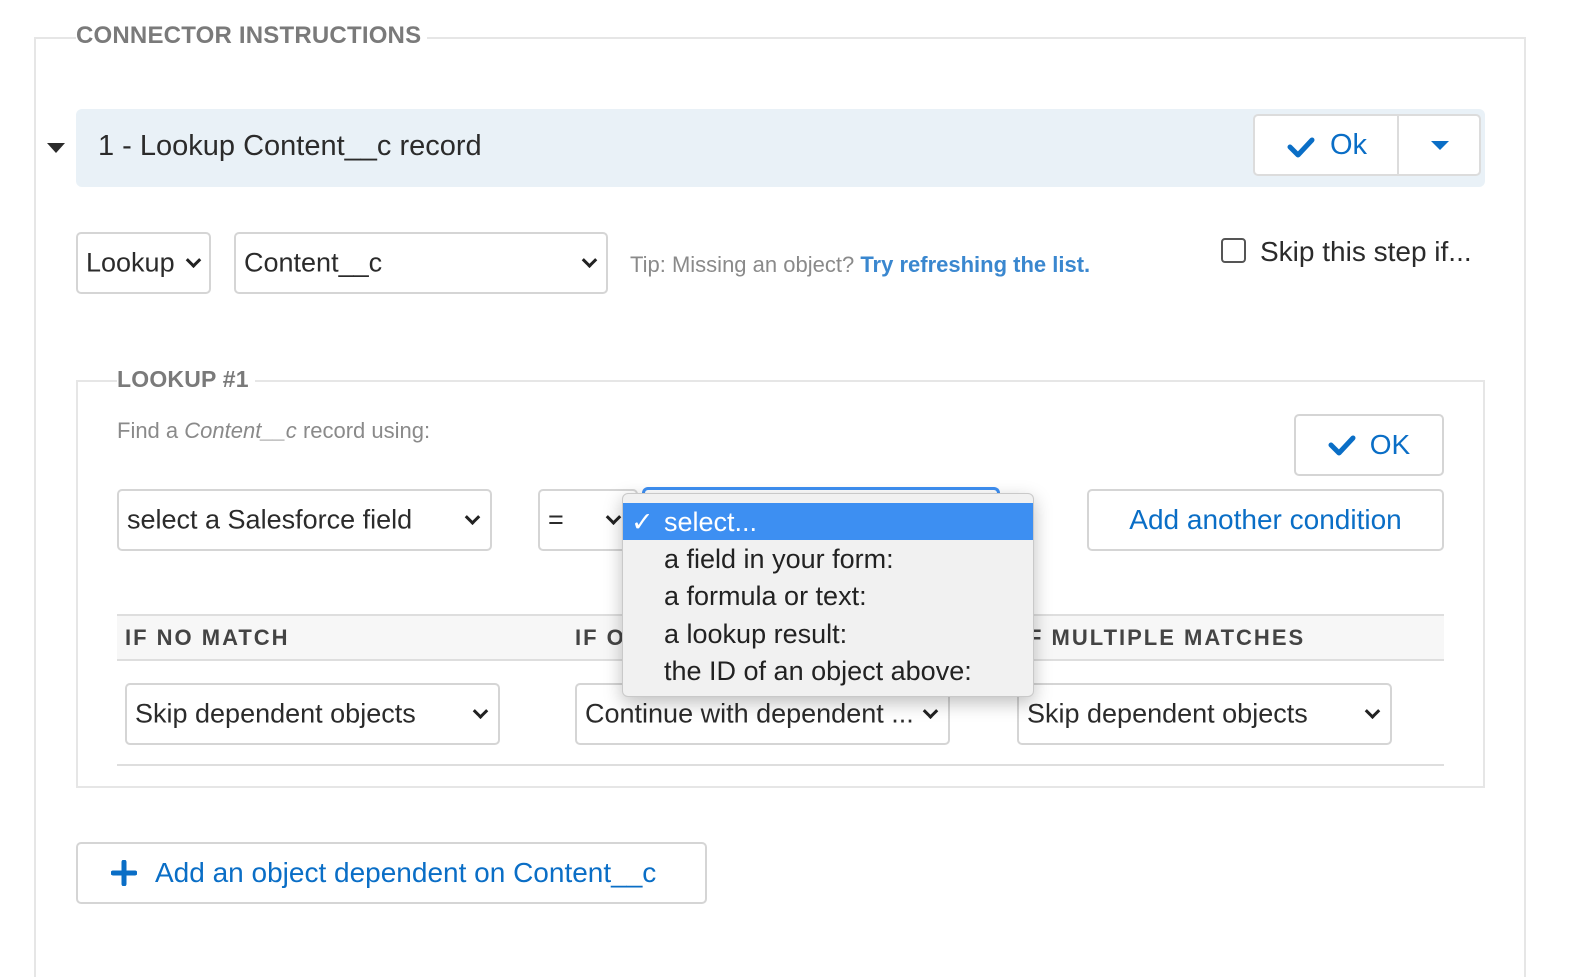 This screenshot has width=1588, height=977. I want to click on step-ok-label: Ok, so click(1349, 145).